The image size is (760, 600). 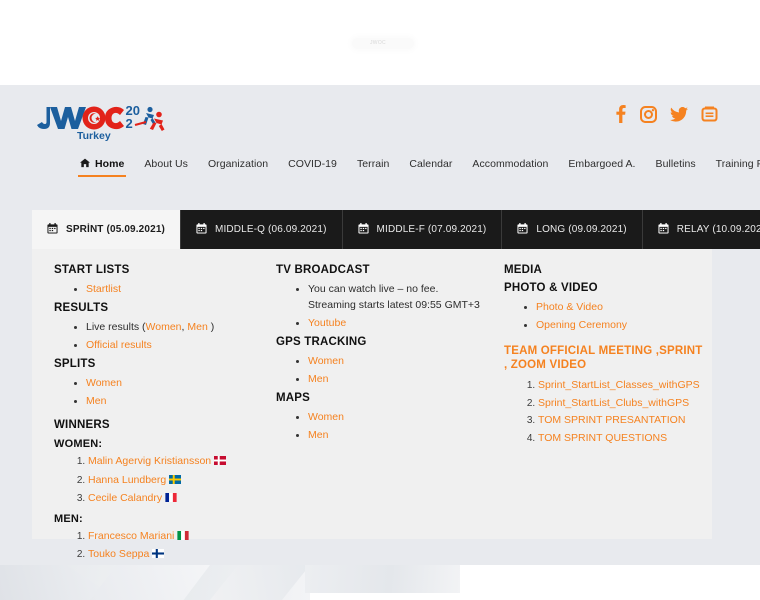 What do you see at coordinates (75, 364) in the screenshot?
I see `splits-heading: SPLITS` at bounding box center [75, 364].